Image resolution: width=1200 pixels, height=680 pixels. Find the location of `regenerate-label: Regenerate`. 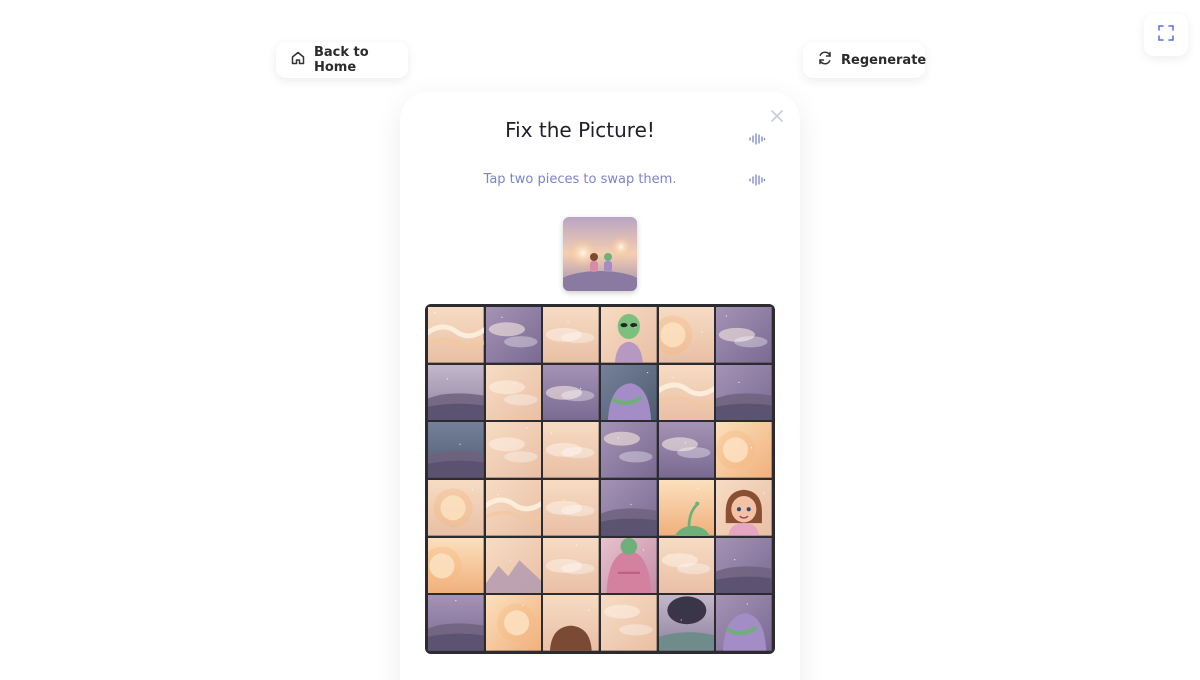

regenerate-label: Regenerate is located at coordinates (884, 60).